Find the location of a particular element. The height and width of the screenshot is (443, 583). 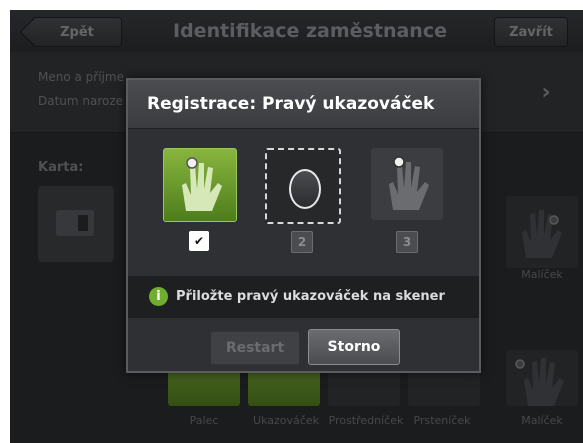

step-2-badge: 2 is located at coordinates (302, 242).